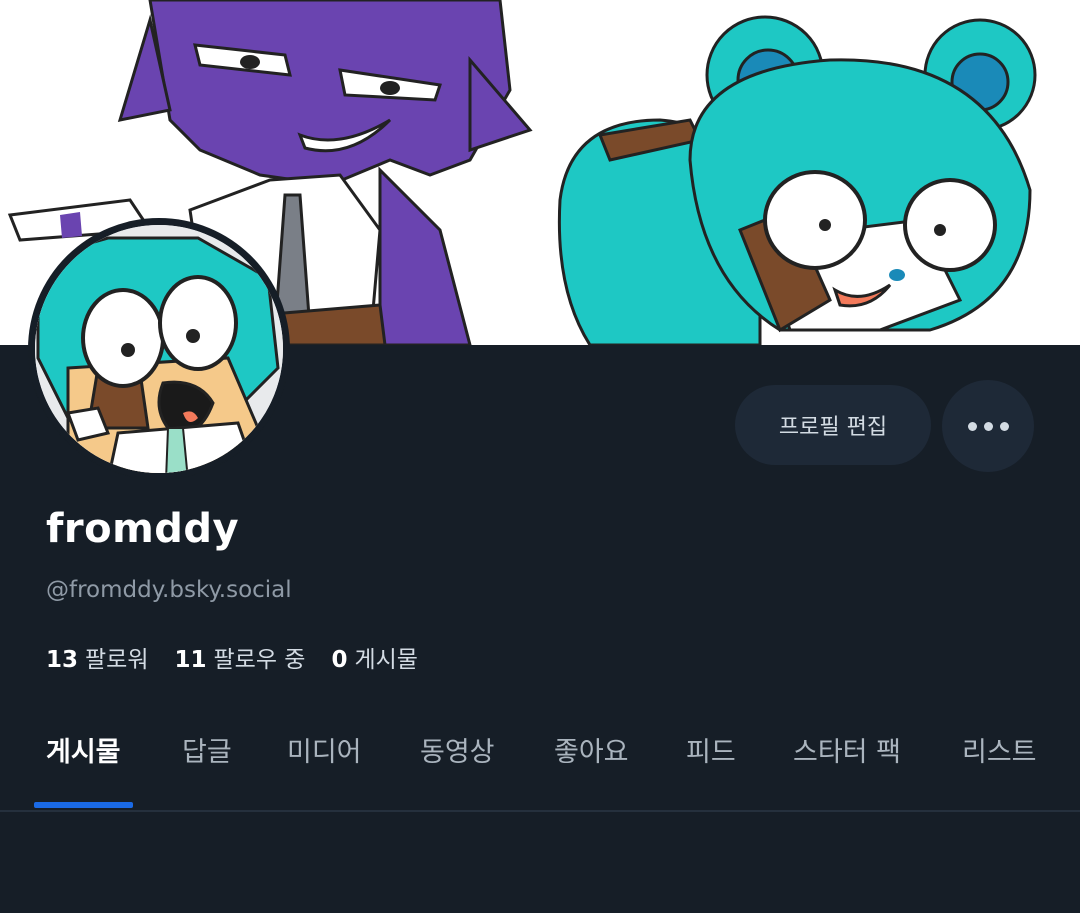  I want to click on tab-videos: 동영상, so click(457, 749).